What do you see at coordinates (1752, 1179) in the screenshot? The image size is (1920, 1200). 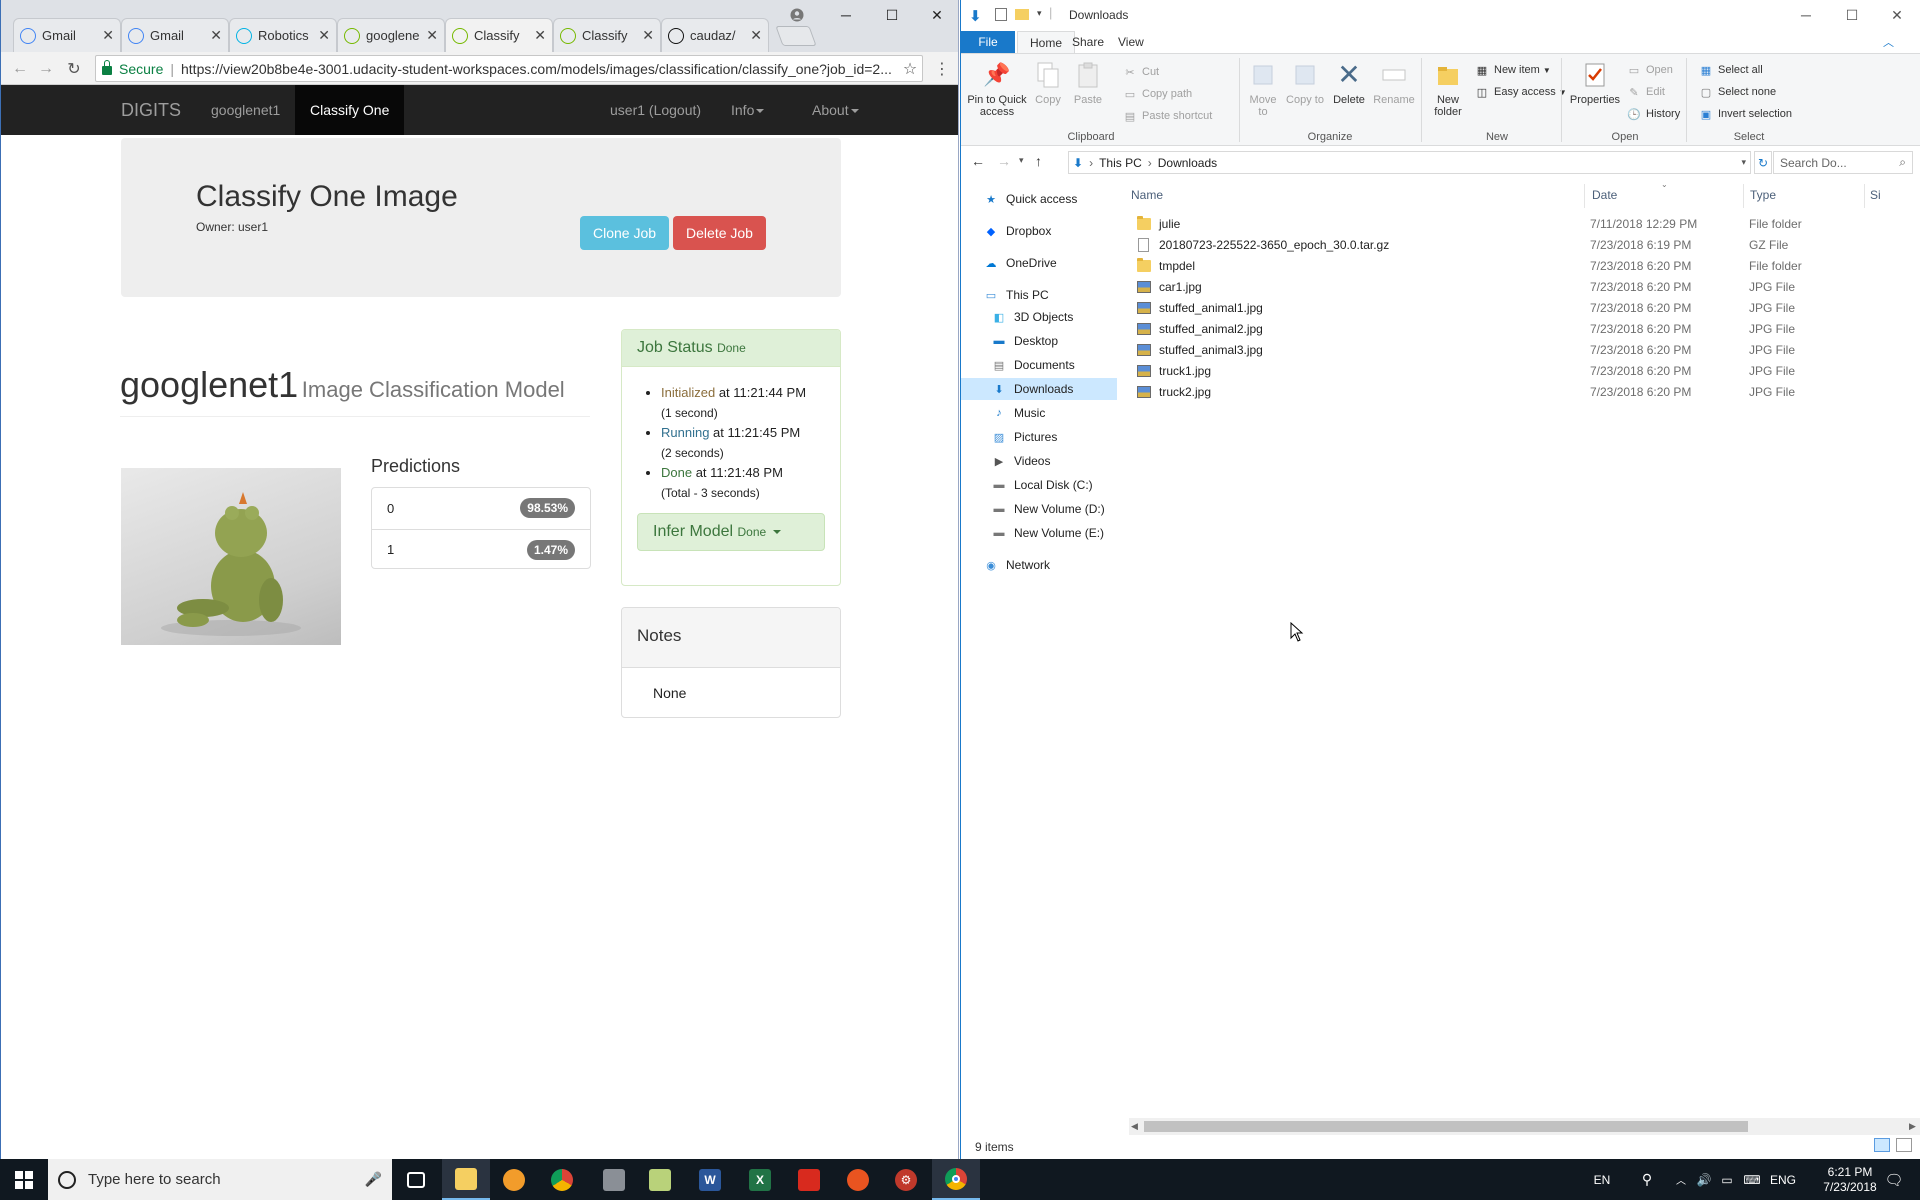 I see `keyboard-icon: ⌨` at bounding box center [1752, 1179].